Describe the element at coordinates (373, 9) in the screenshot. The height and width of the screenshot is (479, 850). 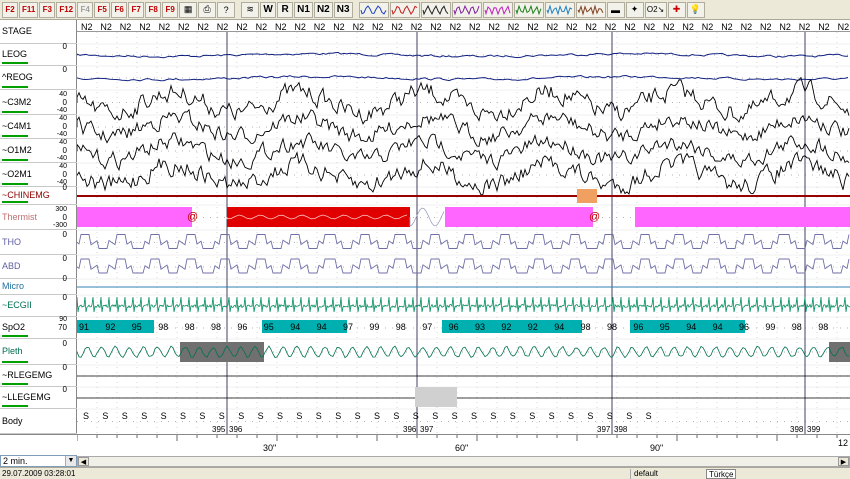
I see `event-type-1-icon` at that location.